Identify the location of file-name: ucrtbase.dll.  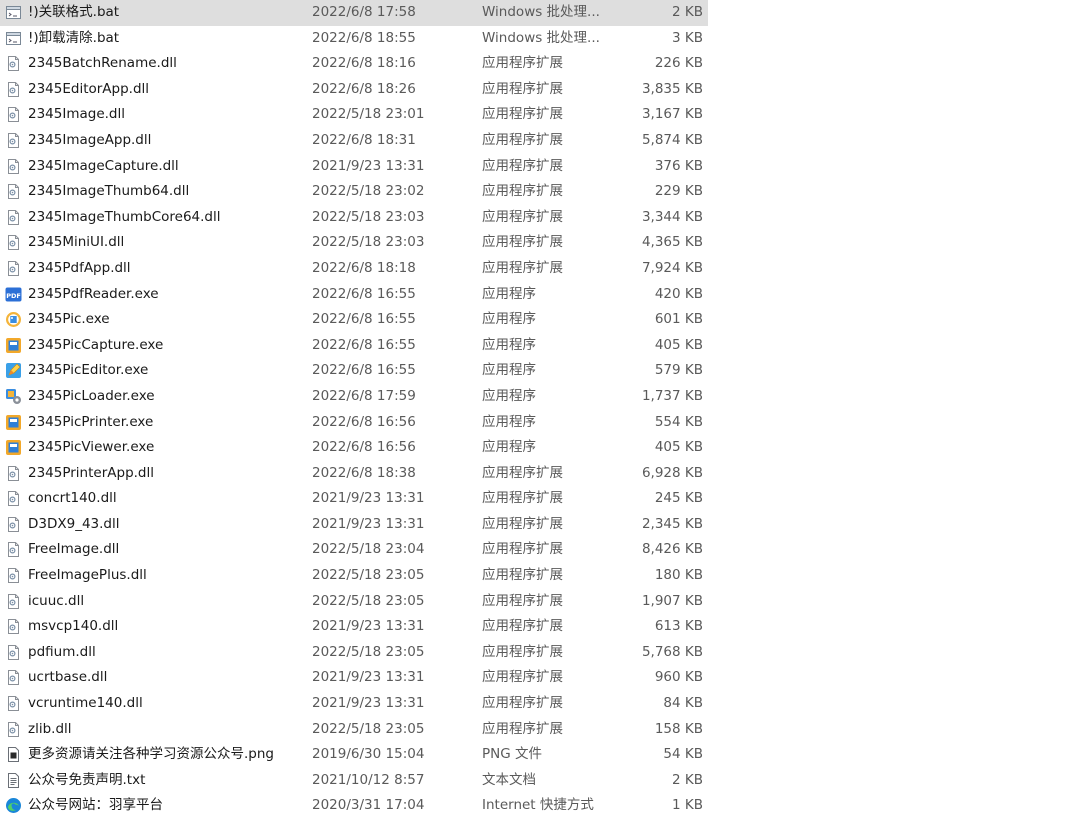
(68, 677).